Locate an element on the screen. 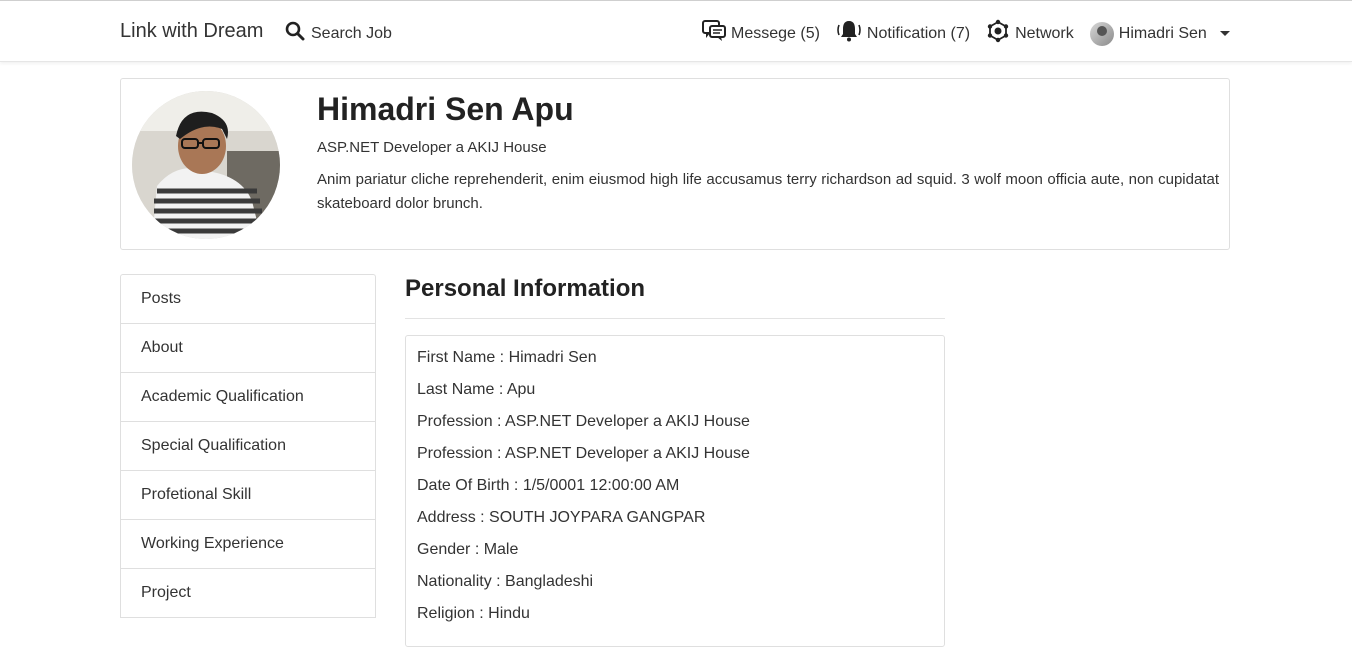  network-icon is located at coordinates (998, 33).